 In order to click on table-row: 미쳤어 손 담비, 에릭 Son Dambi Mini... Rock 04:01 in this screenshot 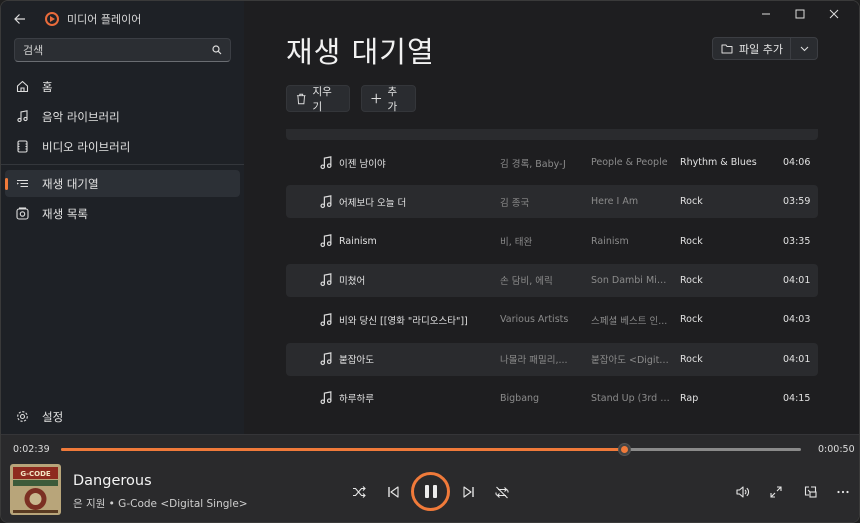, I will do `click(552, 280)`.